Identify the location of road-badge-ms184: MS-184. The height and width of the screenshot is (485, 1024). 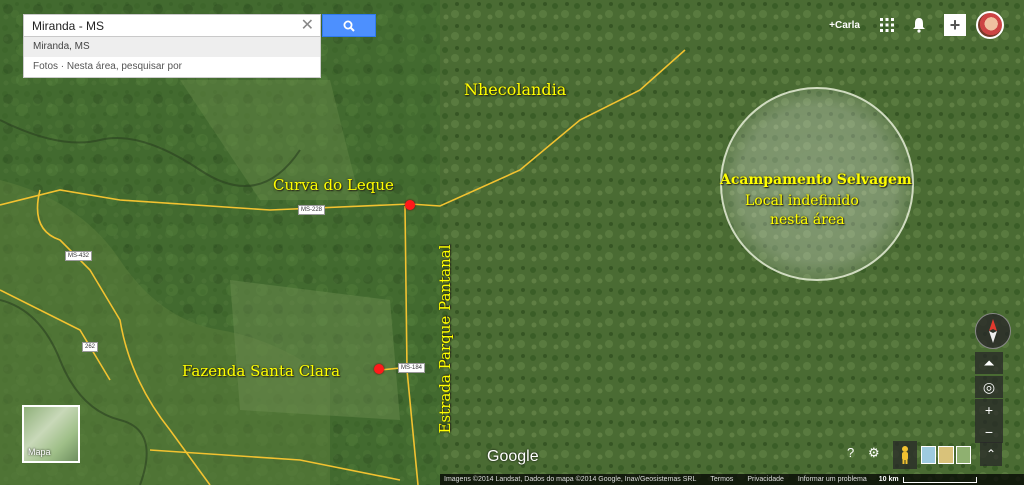
(412, 368).